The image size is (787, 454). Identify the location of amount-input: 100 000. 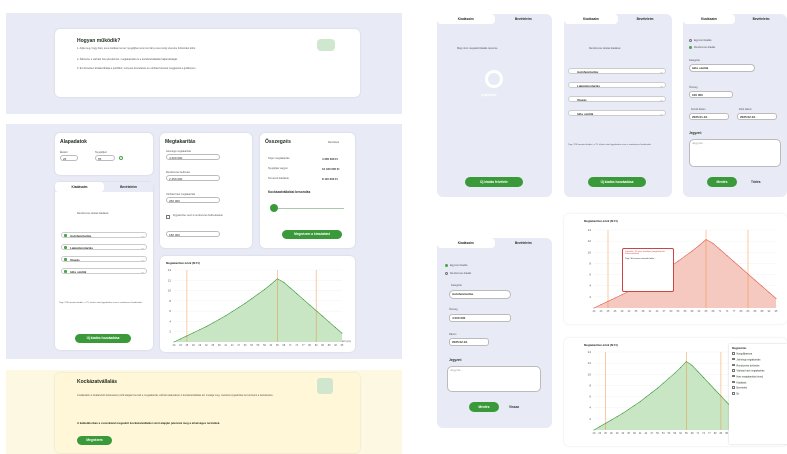
(711, 94).